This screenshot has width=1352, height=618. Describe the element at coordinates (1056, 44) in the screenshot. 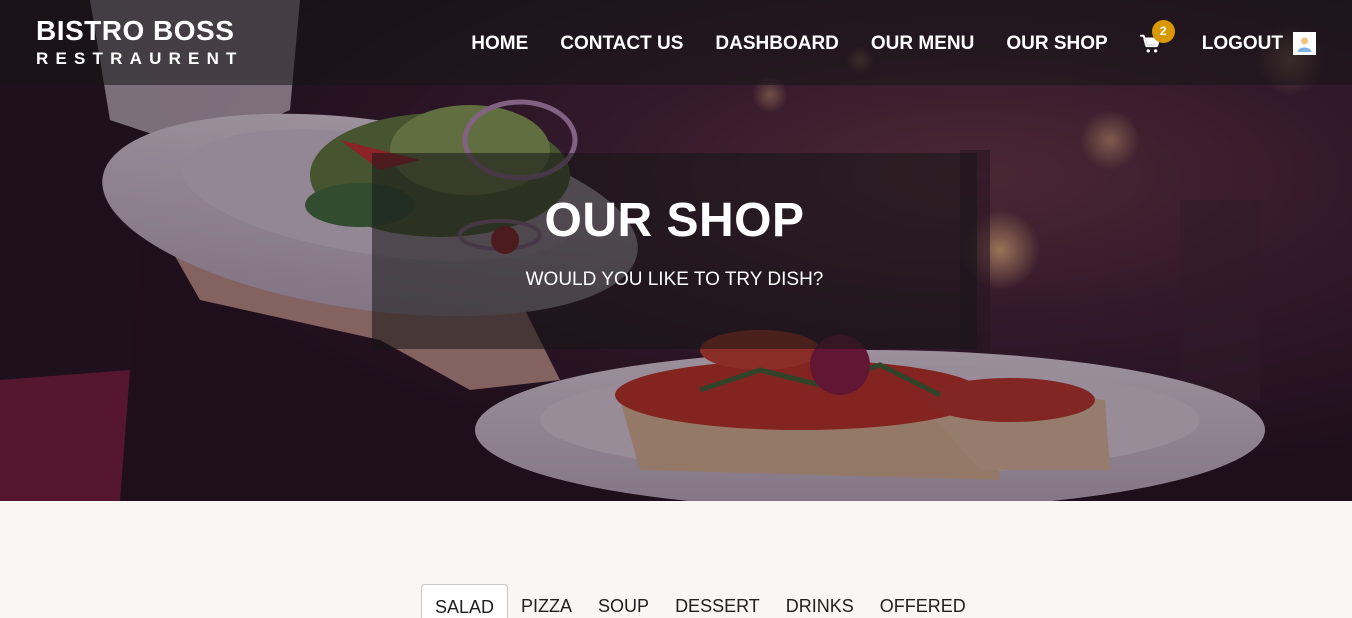

I see `nav-our-shop-link: OUR SHOP` at that location.